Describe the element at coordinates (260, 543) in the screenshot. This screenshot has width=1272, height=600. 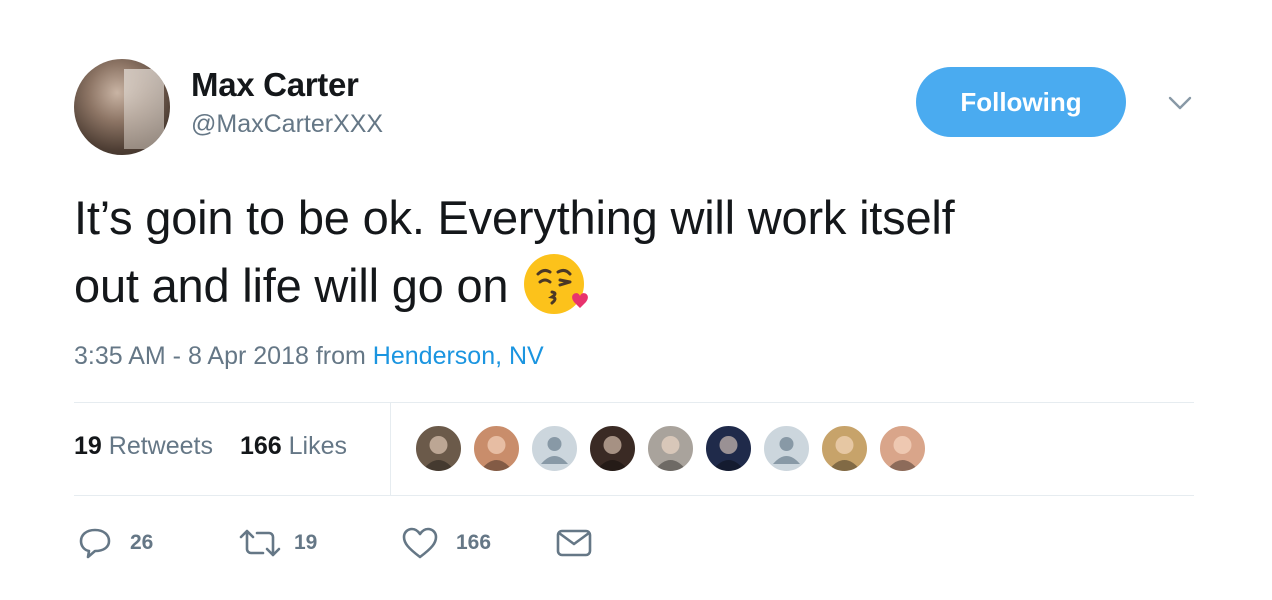
I see `retweet-icon` at that location.